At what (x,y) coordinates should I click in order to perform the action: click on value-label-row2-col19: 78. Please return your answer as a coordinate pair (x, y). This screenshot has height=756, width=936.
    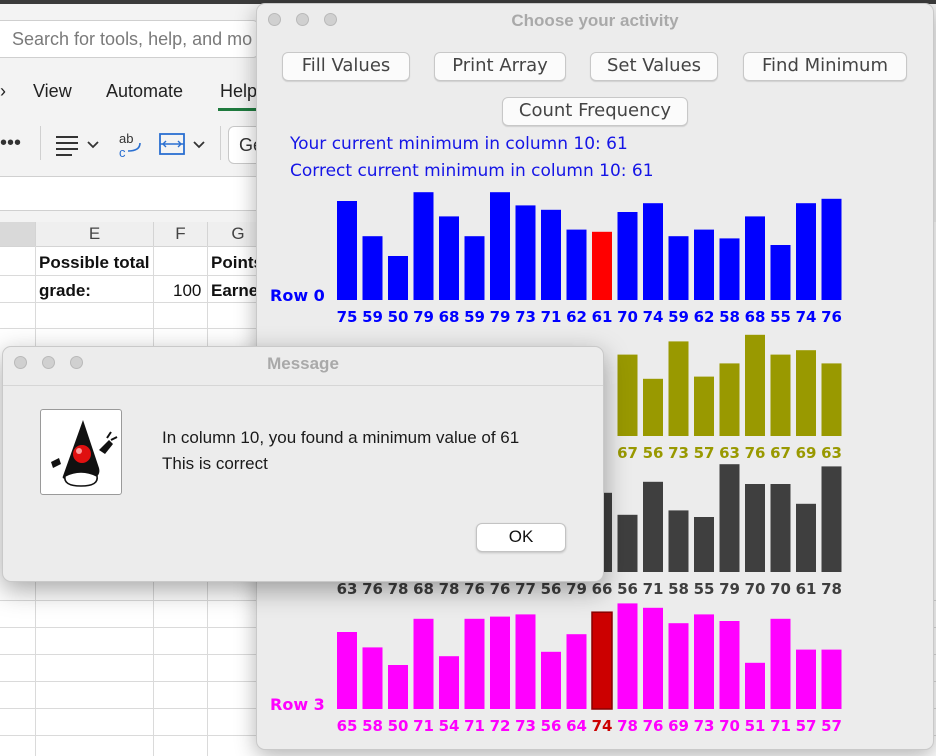
    Looking at the image, I should click on (831, 589).